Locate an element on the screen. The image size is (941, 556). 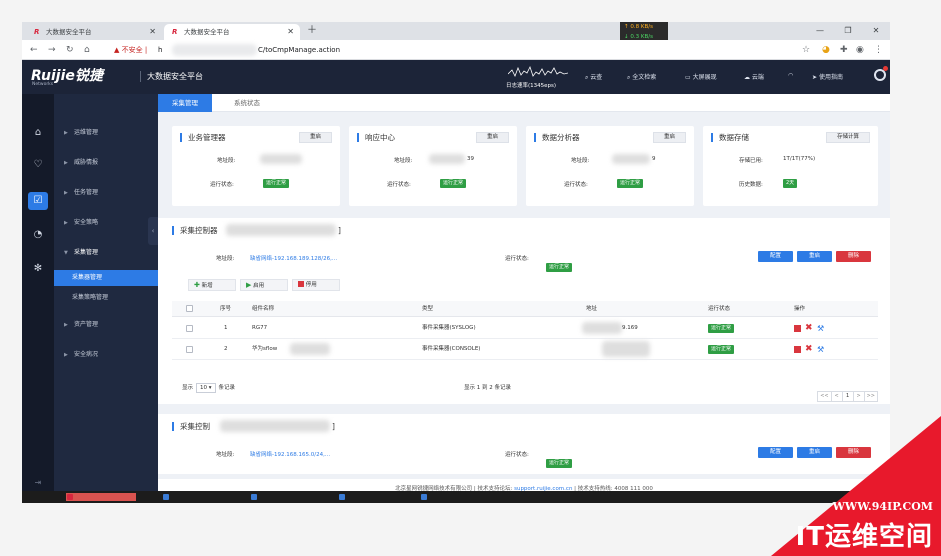
nav-cloud-query: ⌕ 云查 is located at coordinates (593, 77).